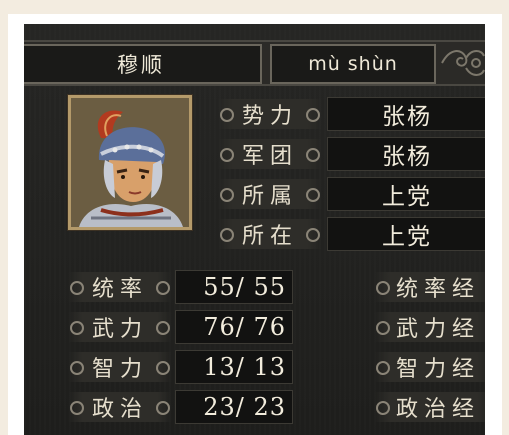  I want to click on label-location-text: 所在, so click(269, 236).